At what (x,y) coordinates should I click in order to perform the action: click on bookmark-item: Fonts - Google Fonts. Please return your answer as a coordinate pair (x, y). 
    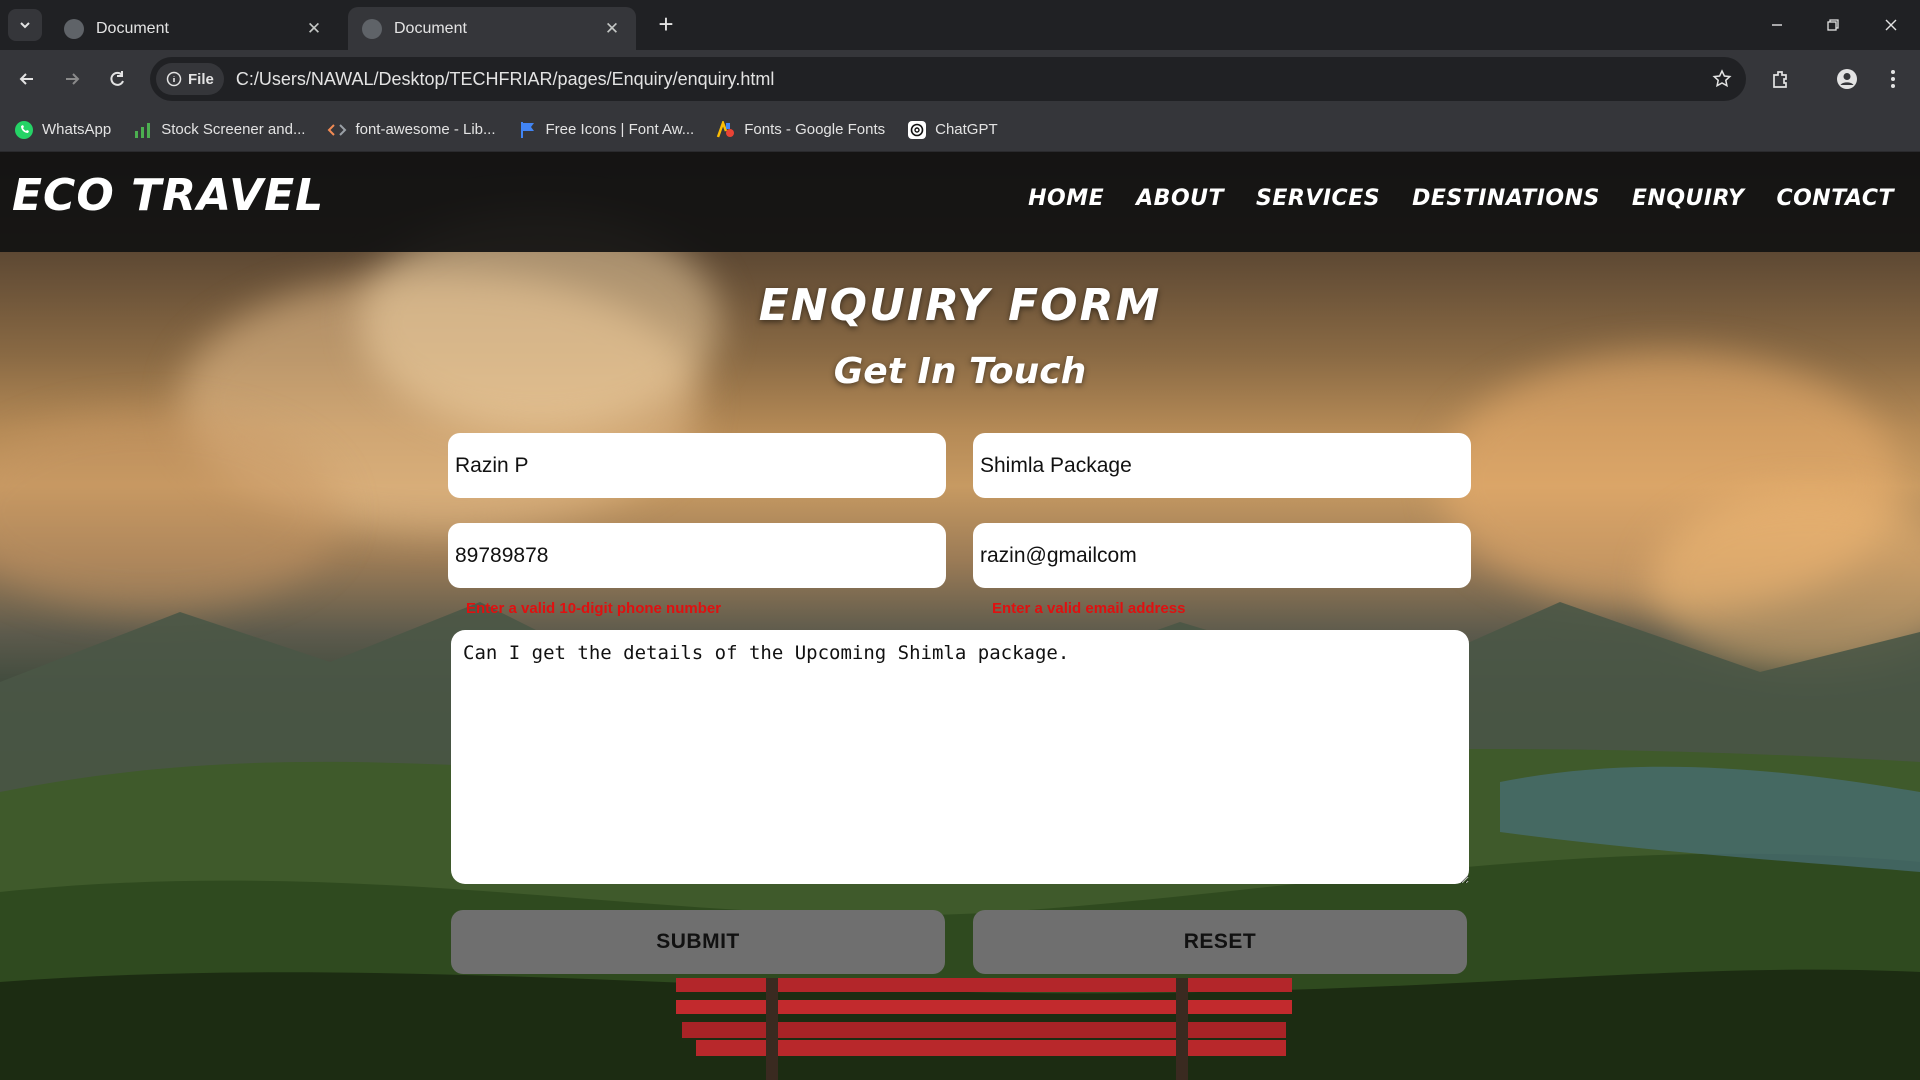
    Looking at the image, I should click on (800, 130).